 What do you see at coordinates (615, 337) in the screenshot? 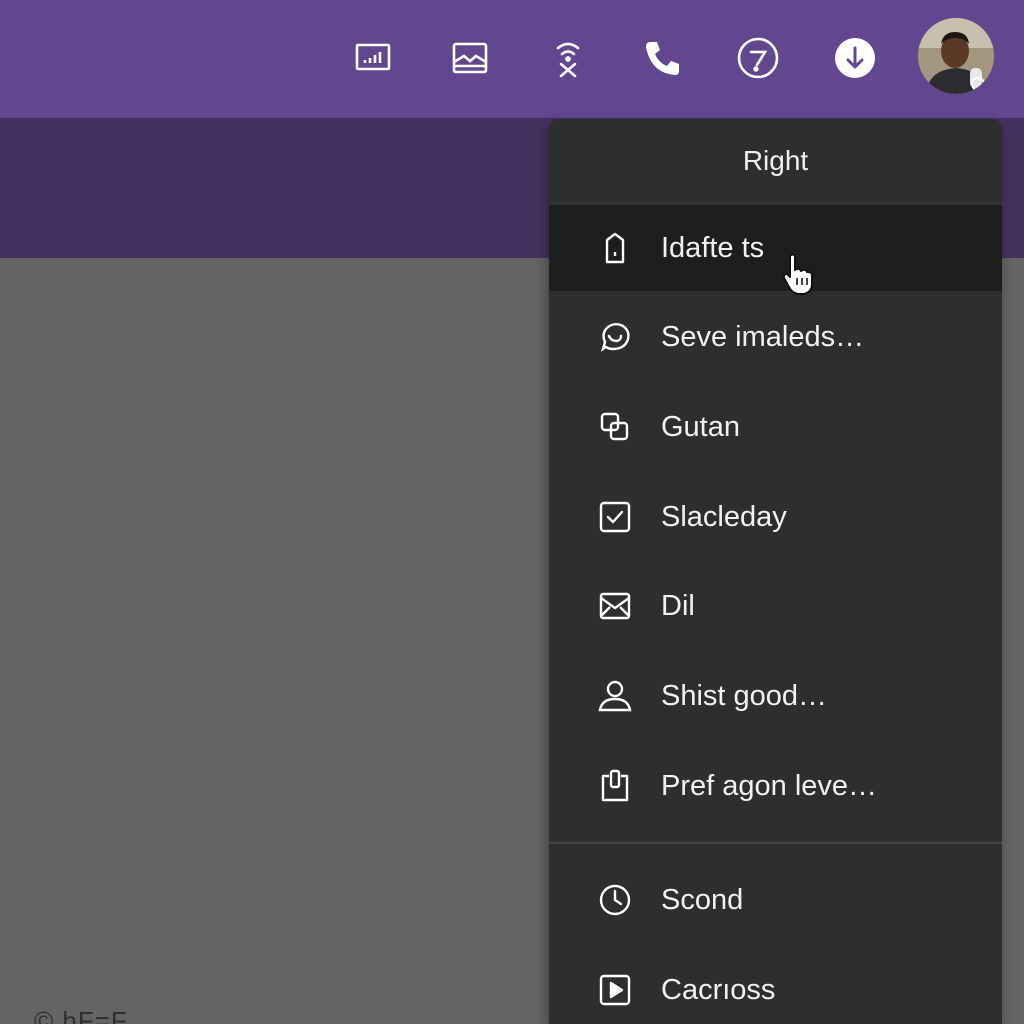
I see `chat-bubble-icon` at bounding box center [615, 337].